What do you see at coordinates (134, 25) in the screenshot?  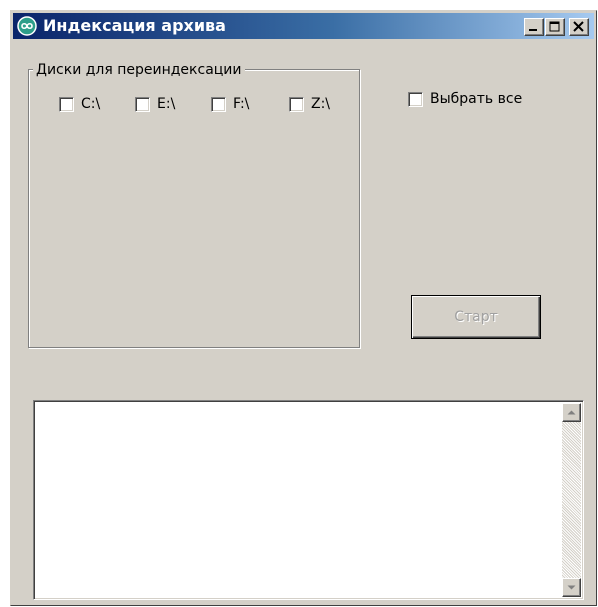 I see `window-title: Индексация архива` at bounding box center [134, 25].